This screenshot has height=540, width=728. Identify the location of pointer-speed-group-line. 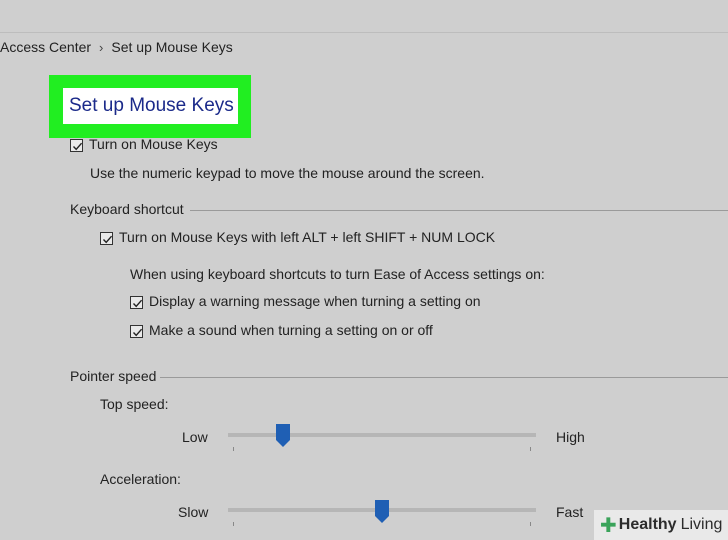
(444, 377).